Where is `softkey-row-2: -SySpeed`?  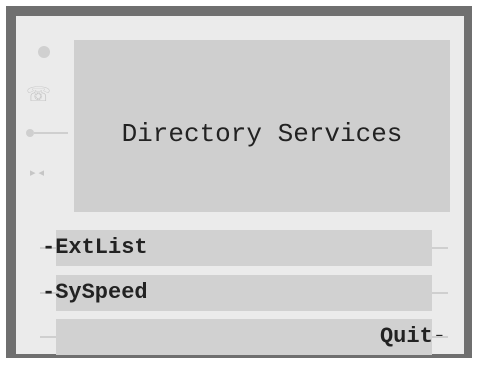
softkey-row-2: -SySpeed is located at coordinates (244, 293).